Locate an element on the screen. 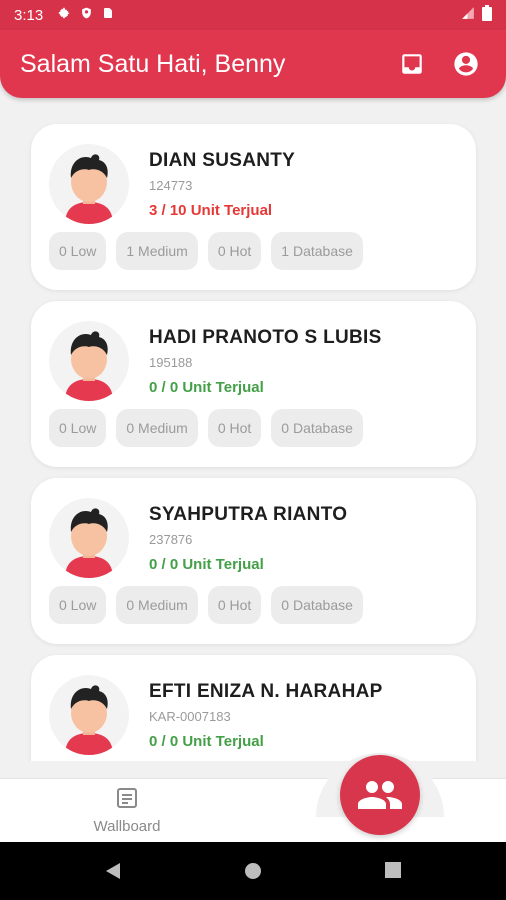 The width and height of the screenshot is (506, 900). inbox-icon is located at coordinates (412, 64).